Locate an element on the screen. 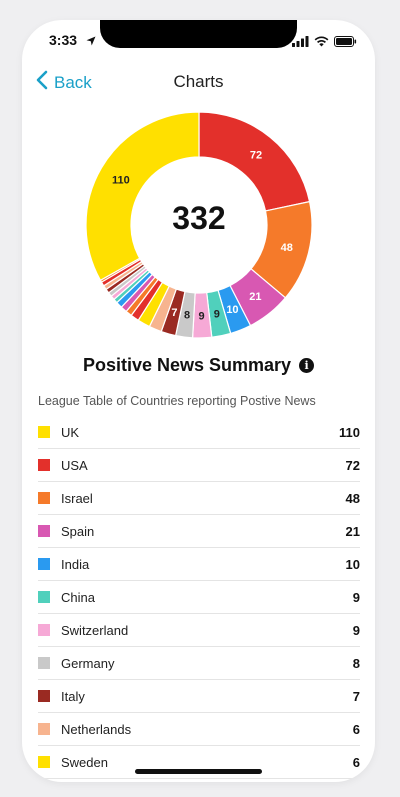  country-name: UK is located at coordinates (70, 432).